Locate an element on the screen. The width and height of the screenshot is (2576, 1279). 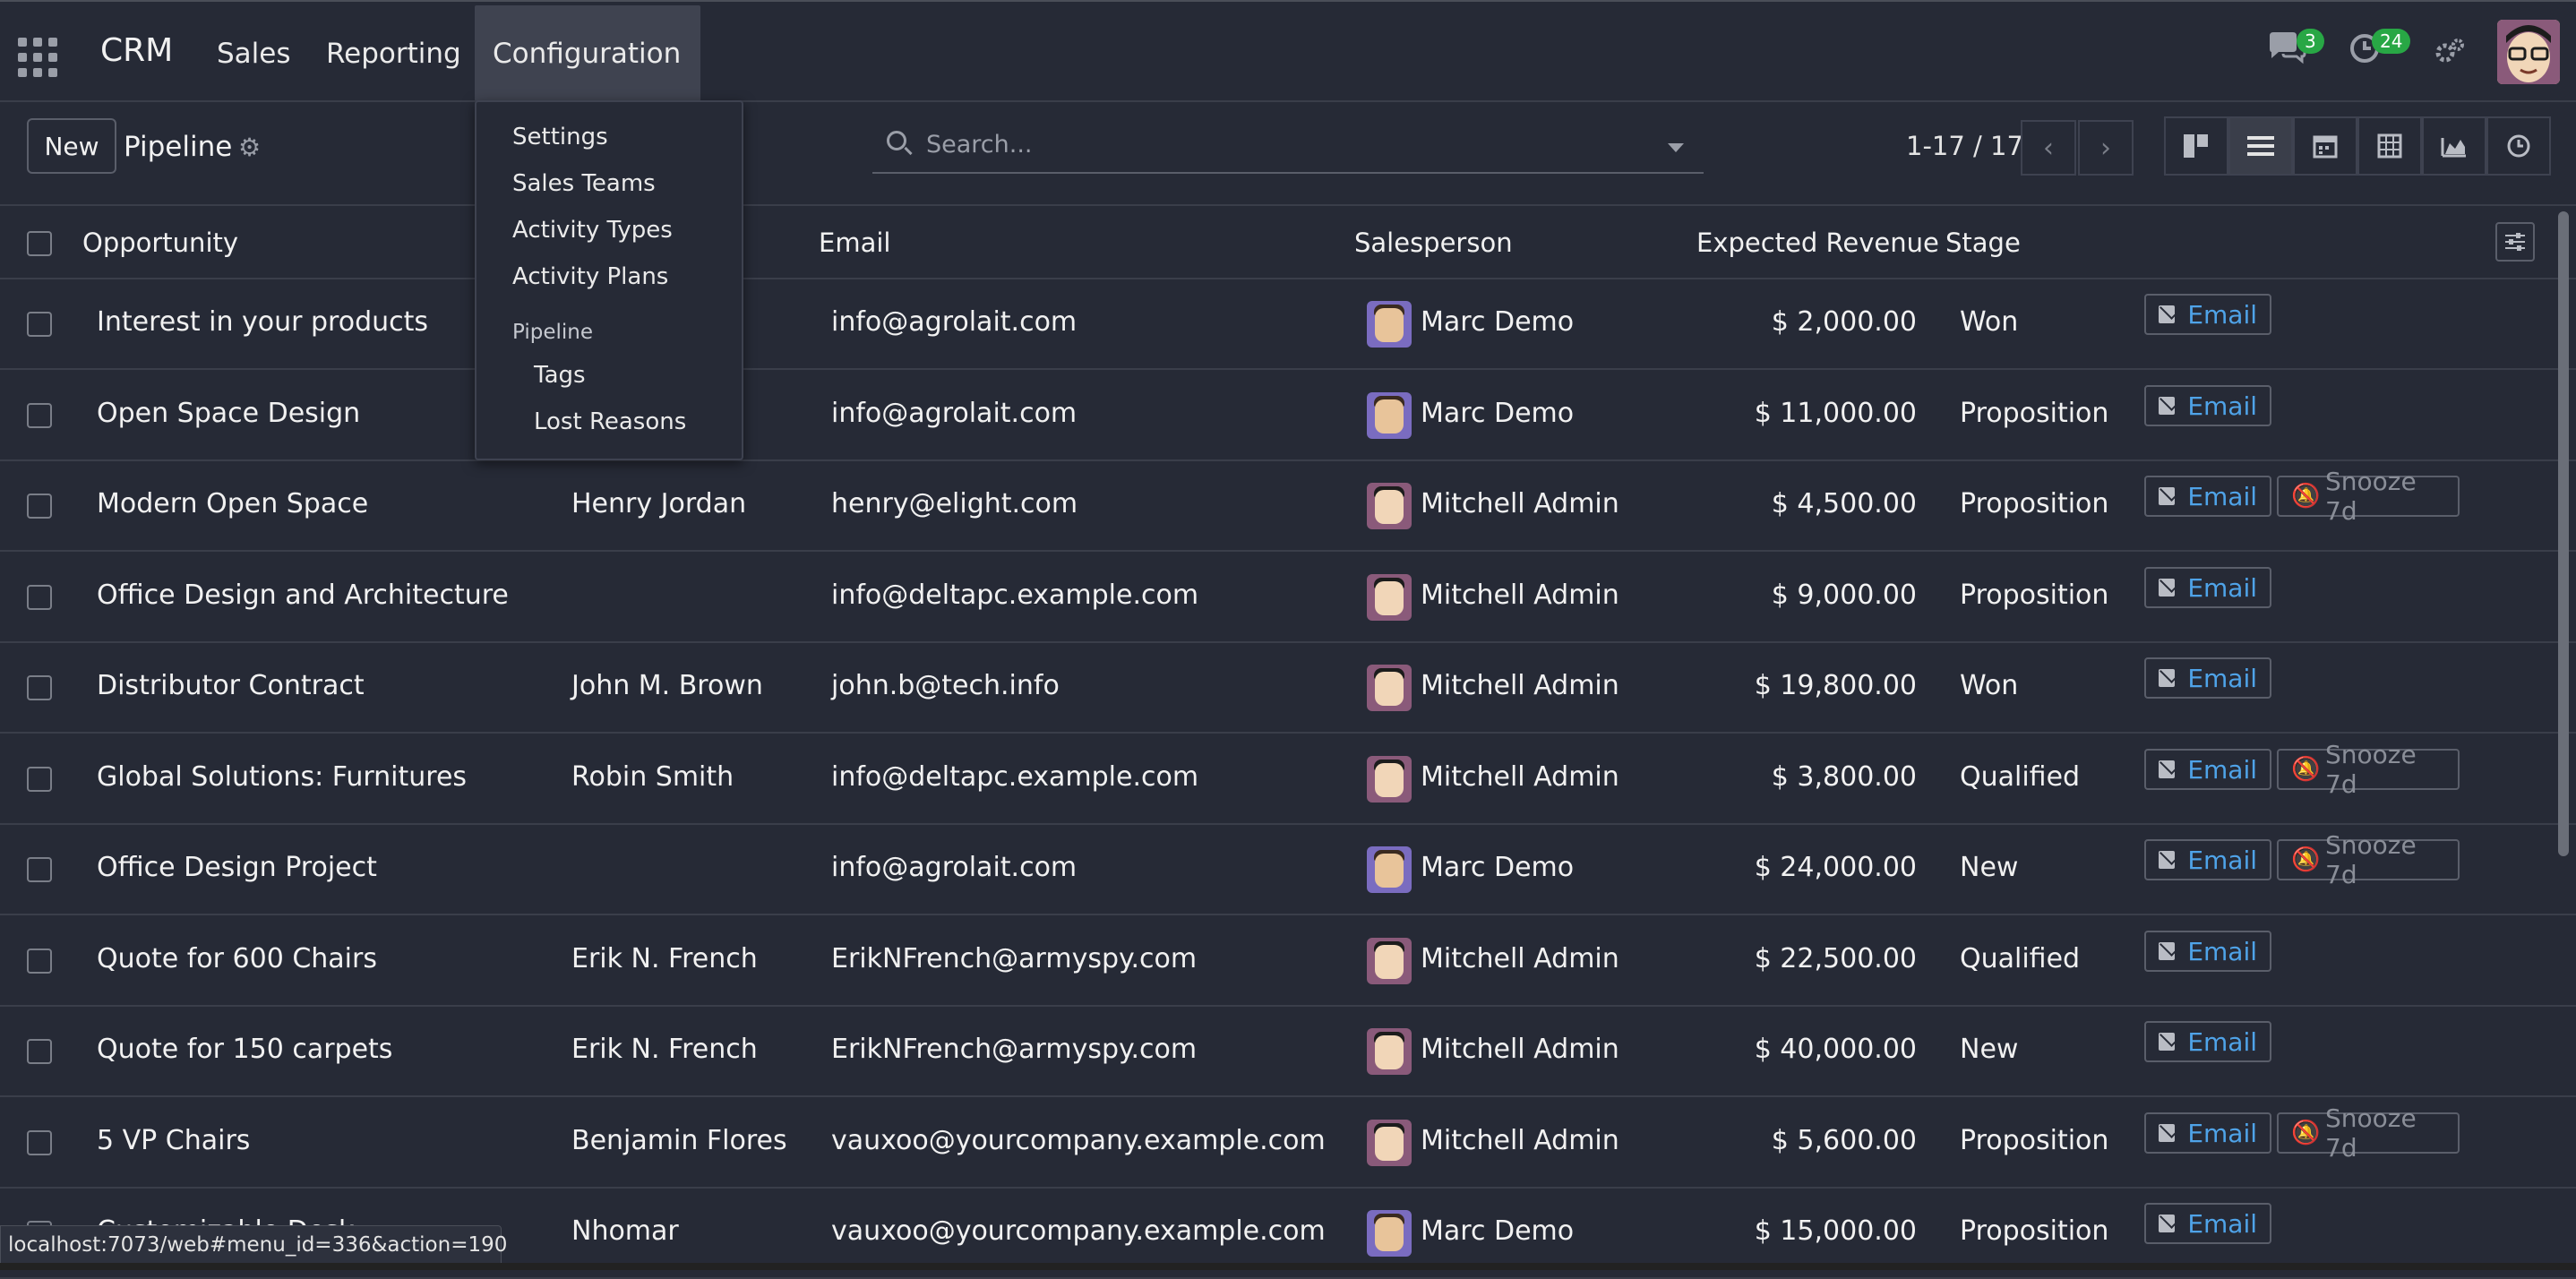
menu-item-activity-types: Activity Types is located at coordinates (592, 231).